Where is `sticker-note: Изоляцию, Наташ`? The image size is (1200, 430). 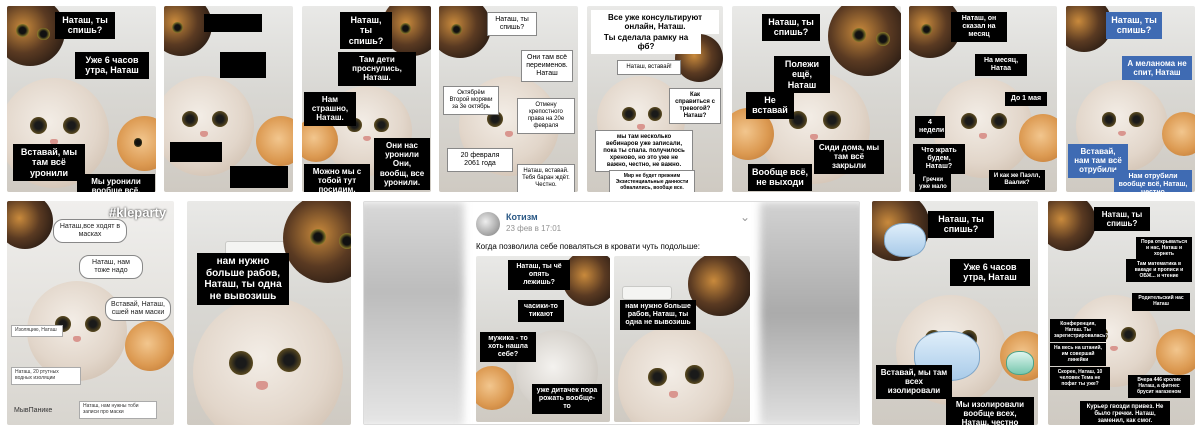
sticker-note: Изоляцию, Наташ is located at coordinates (37, 331).